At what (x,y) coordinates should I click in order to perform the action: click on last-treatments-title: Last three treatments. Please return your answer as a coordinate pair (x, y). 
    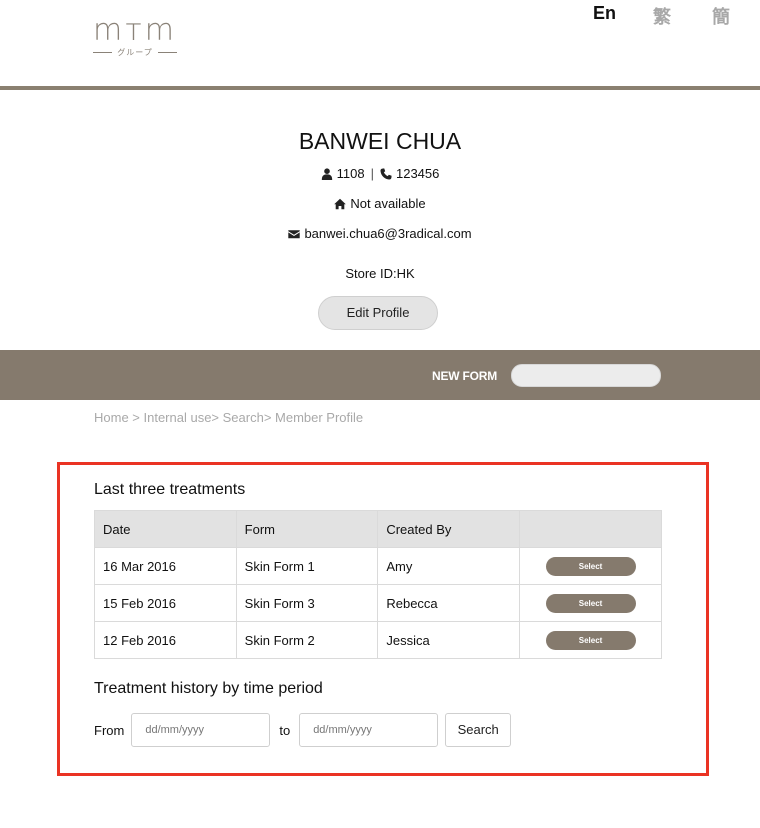
    Looking at the image, I should click on (170, 489).